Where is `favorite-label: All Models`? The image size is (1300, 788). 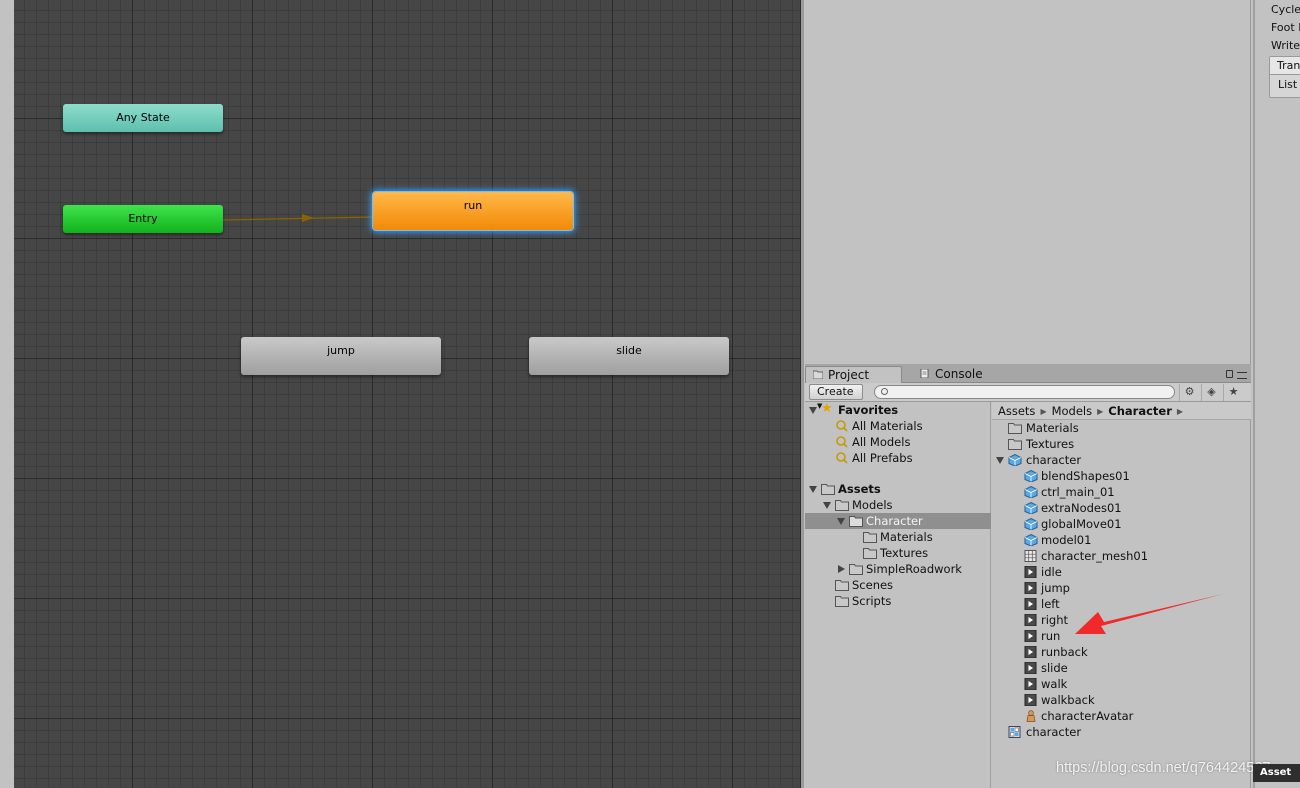 favorite-label: All Models is located at coordinates (881, 442).